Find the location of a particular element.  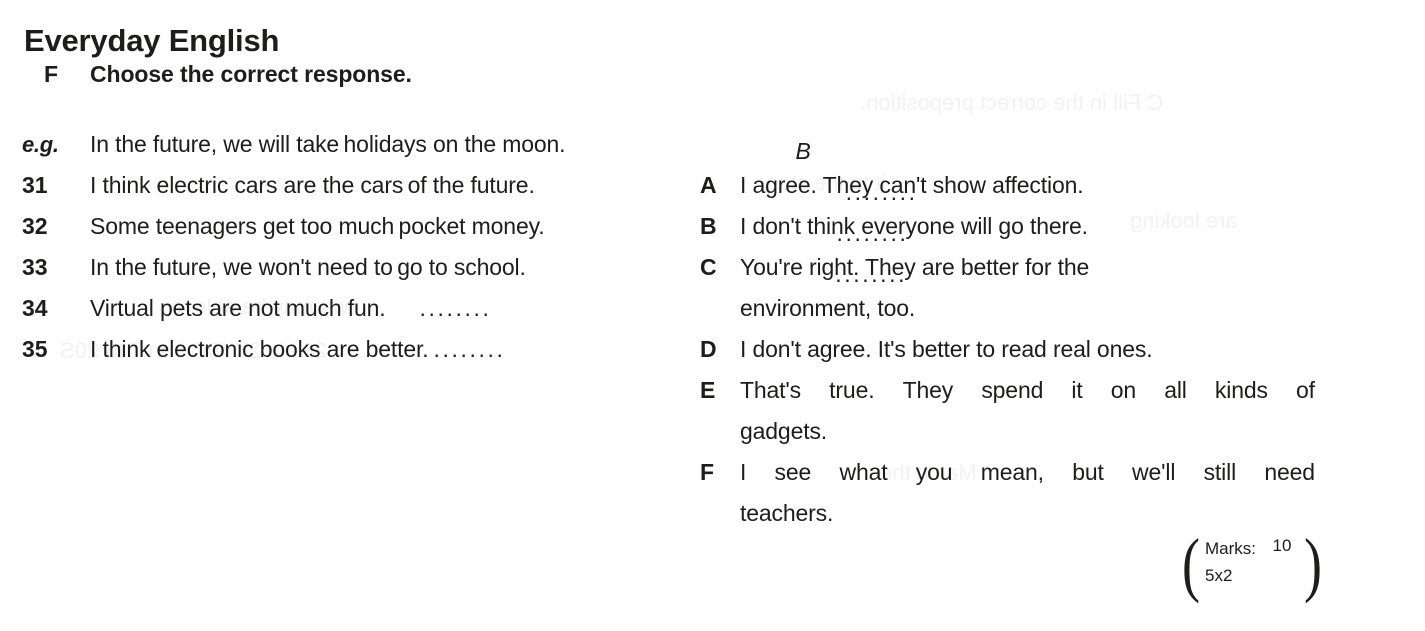

question-line: I think electric cars are the cars is located at coordinates (247, 185).